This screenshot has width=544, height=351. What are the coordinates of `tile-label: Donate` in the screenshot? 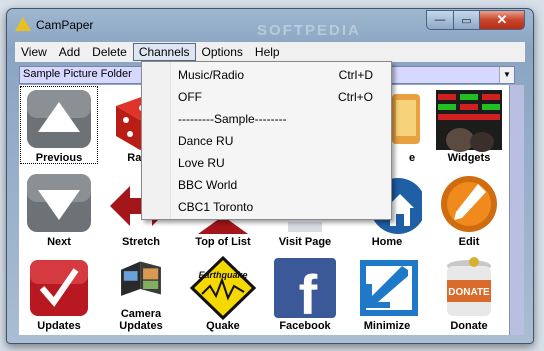 It's located at (469, 326).